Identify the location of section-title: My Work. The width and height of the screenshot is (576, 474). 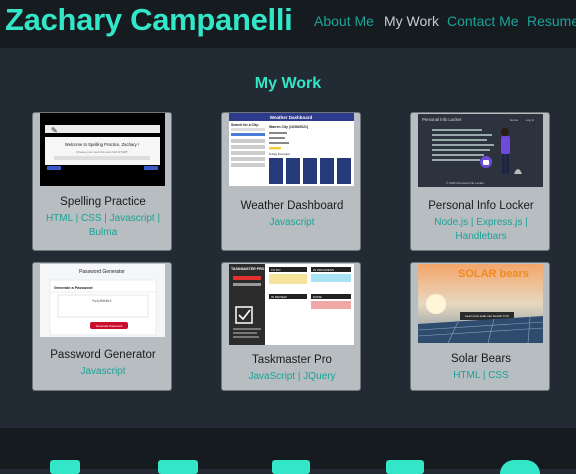
(288, 83).